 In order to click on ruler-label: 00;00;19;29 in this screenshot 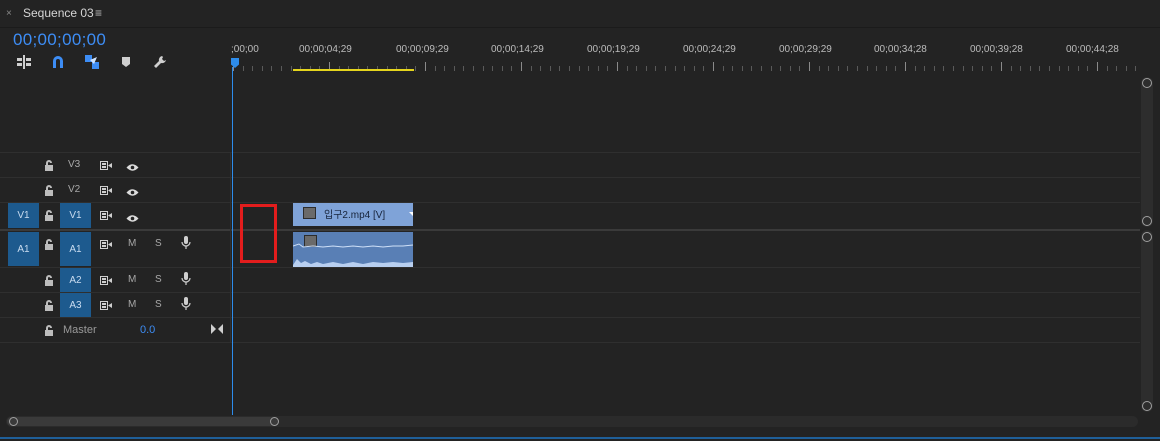, I will do `click(613, 49)`.